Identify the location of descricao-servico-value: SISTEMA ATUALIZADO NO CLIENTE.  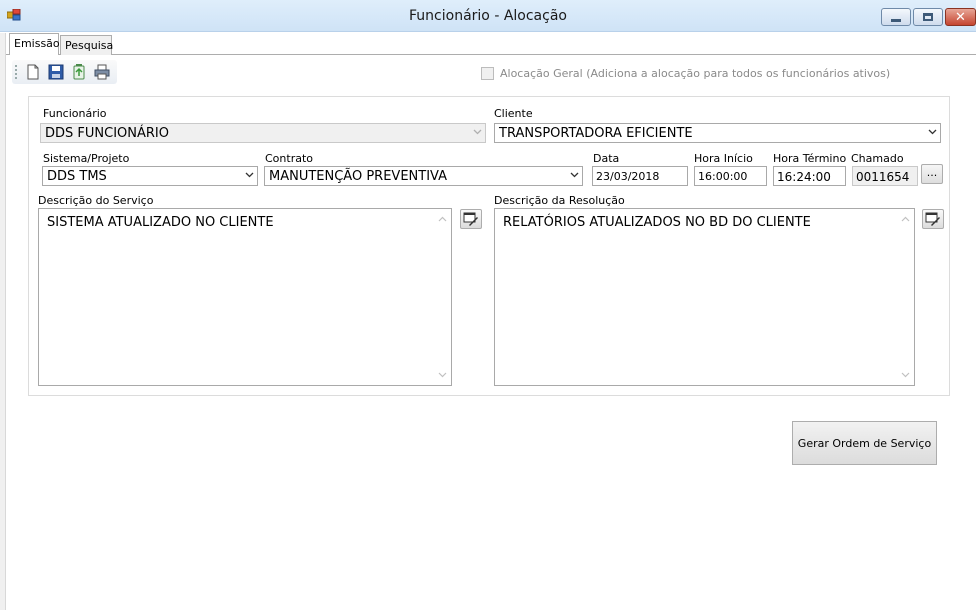
(160, 222).